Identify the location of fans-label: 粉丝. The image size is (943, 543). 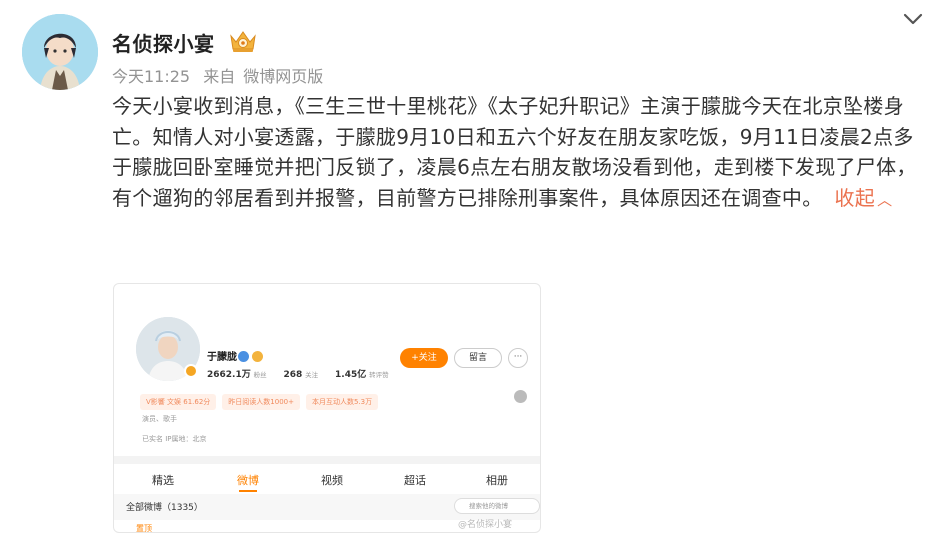
(260, 375).